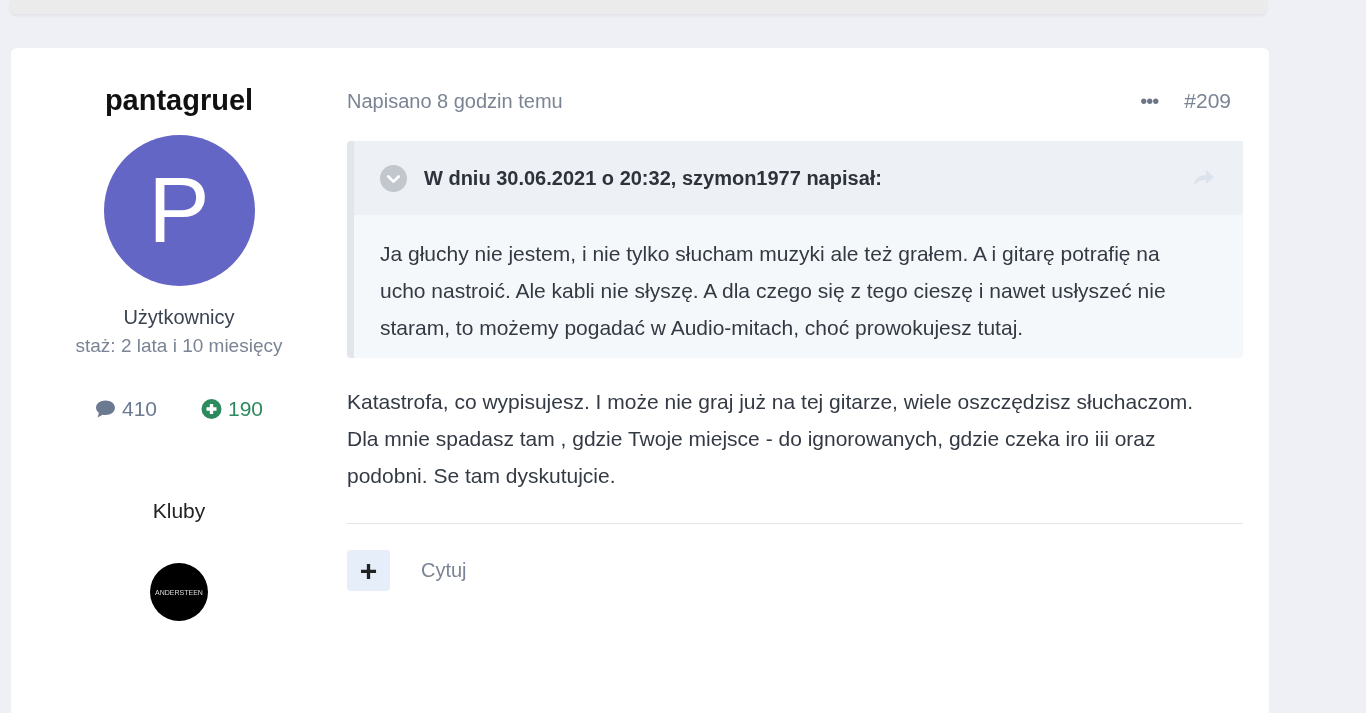  Describe the element at coordinates (653, 178) in the screenshot. I see `quote-header: W dniu 30.06.2021 o 20:32, szymon1977 napisał:` at that location.